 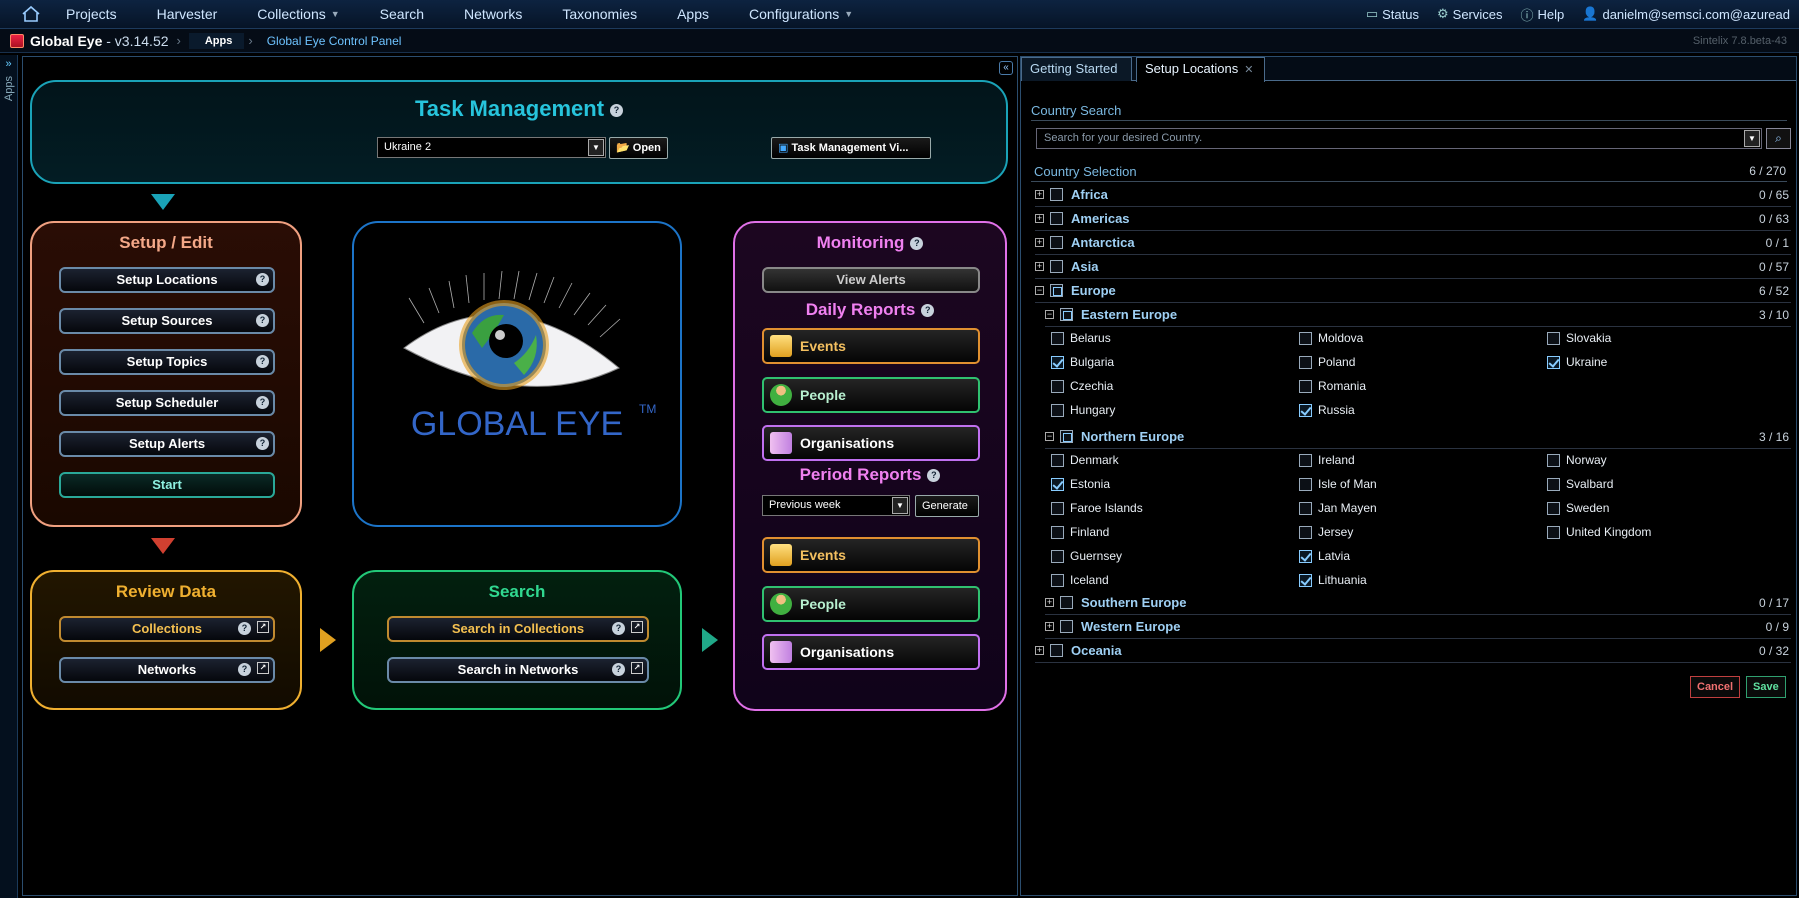 I want to click on country-item: Belarus, so click(x=1081, y=338).